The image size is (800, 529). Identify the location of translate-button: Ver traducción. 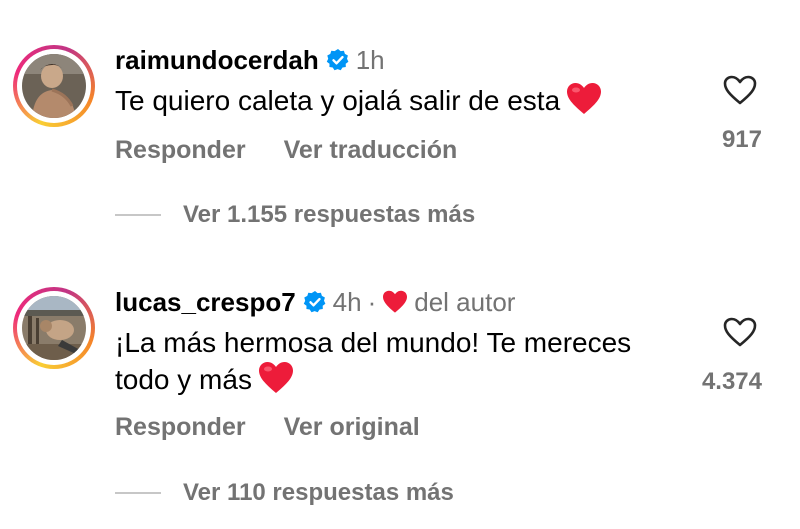
(371, 150).